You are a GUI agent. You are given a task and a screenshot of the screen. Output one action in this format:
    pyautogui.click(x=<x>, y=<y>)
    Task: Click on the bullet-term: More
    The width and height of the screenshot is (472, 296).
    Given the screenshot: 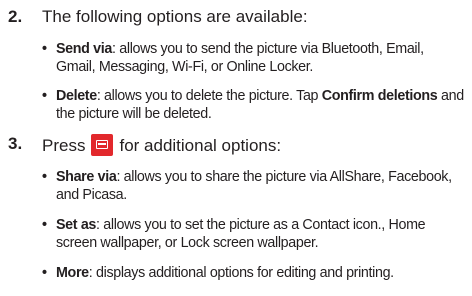 What is the action you would take?
    pyautogui.click(x=72, y=273)
    